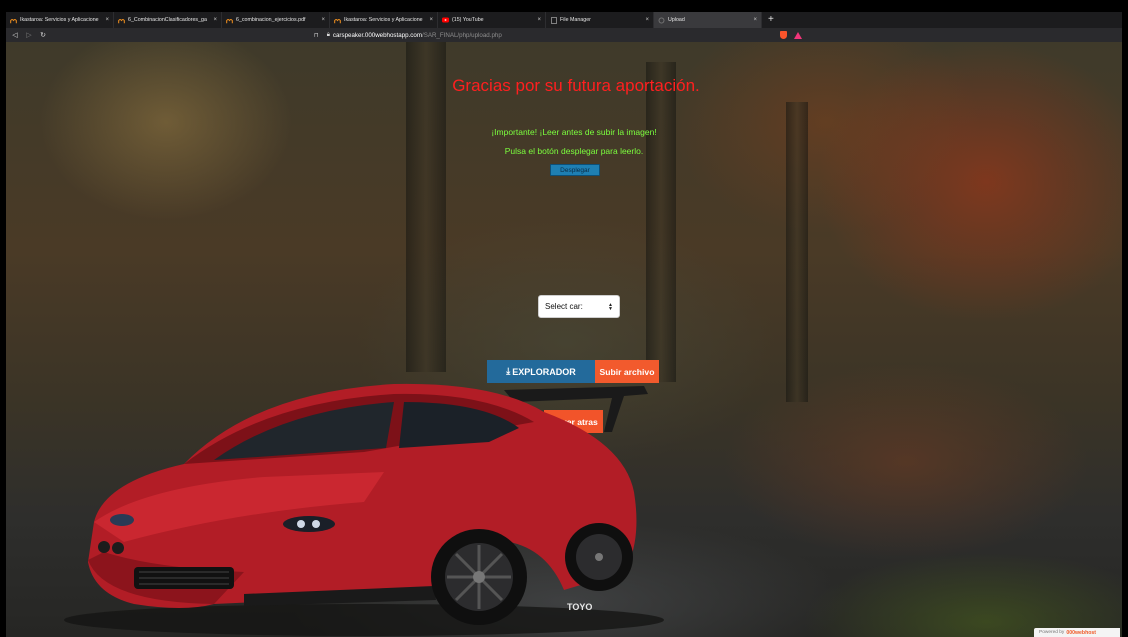 This screenshot has width=1128, height=637. I want to click on url-path: /SAR_FINAL/php/upload.php, so click(461, 35).